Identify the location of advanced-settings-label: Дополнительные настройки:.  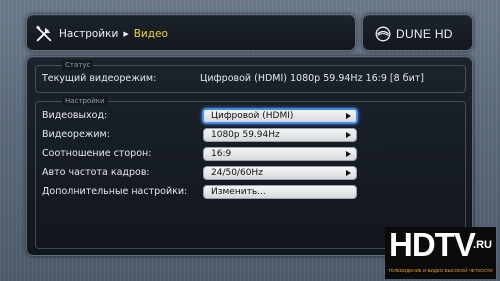
(115, 191).